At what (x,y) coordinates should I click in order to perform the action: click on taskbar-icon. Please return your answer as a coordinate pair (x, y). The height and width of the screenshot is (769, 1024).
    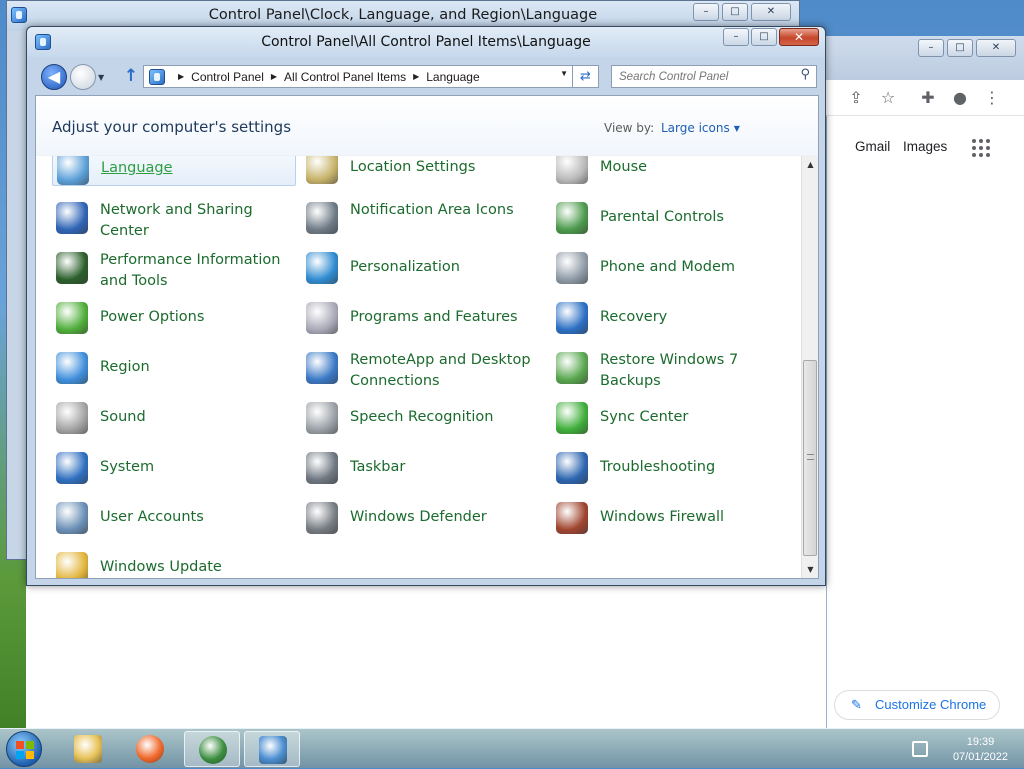
    Looking at the image, I should click on (322, 468).